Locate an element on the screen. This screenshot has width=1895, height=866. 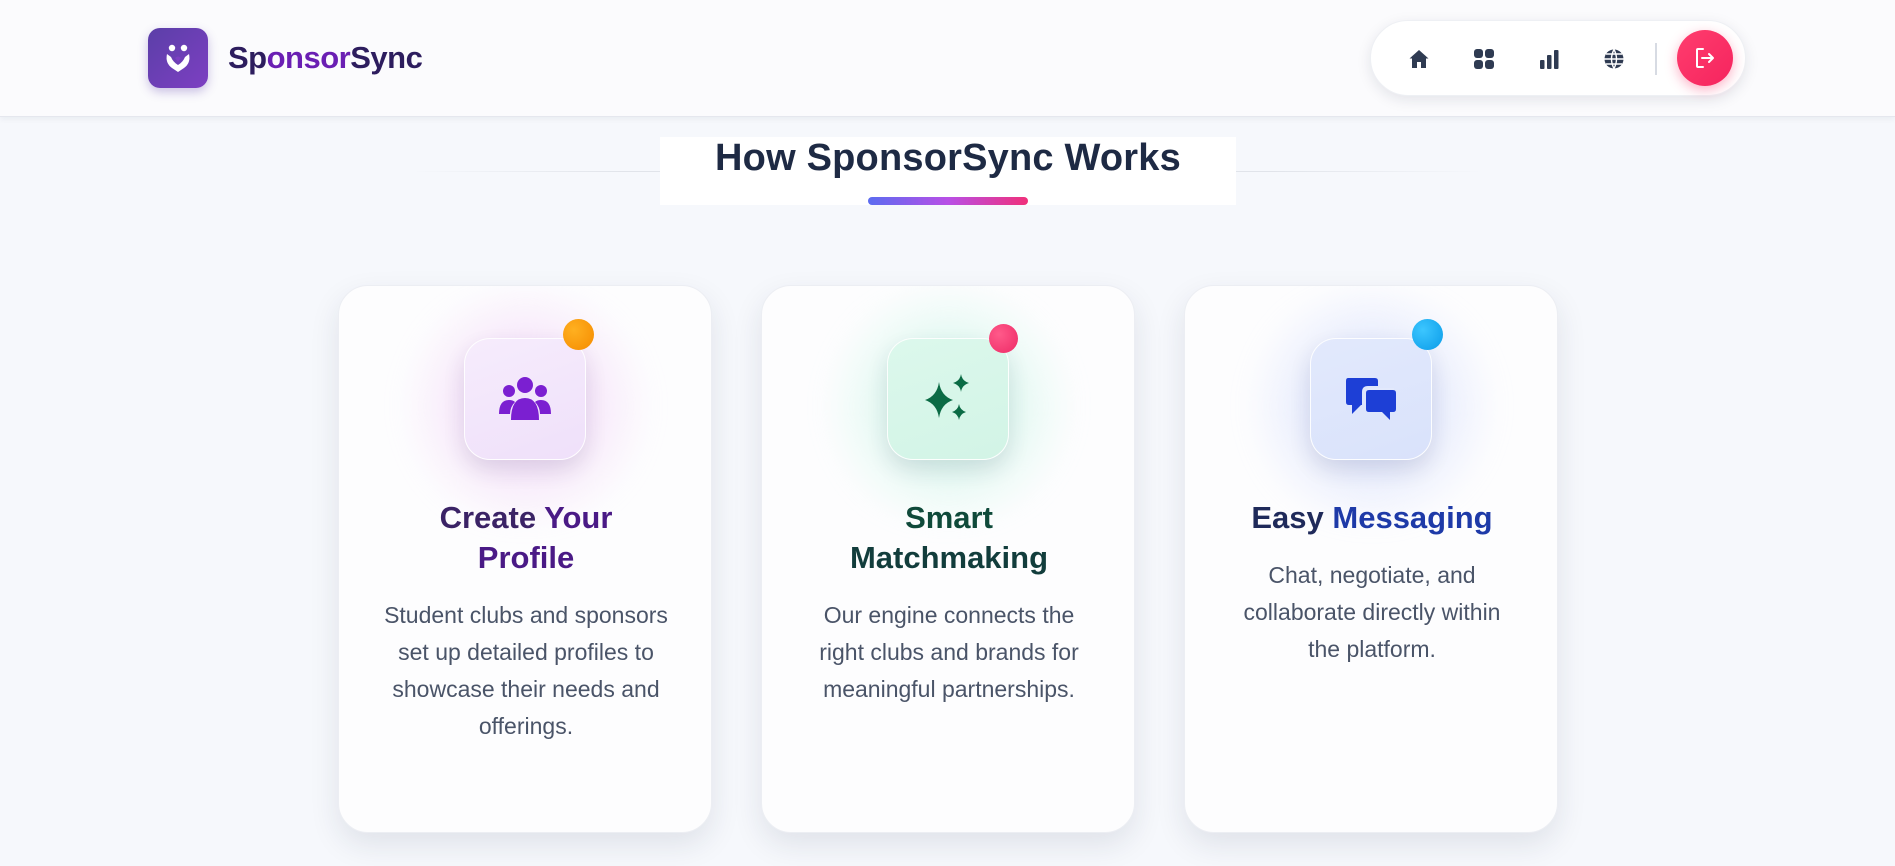
bar-chart-icon is located at coordinates (1549, 59).